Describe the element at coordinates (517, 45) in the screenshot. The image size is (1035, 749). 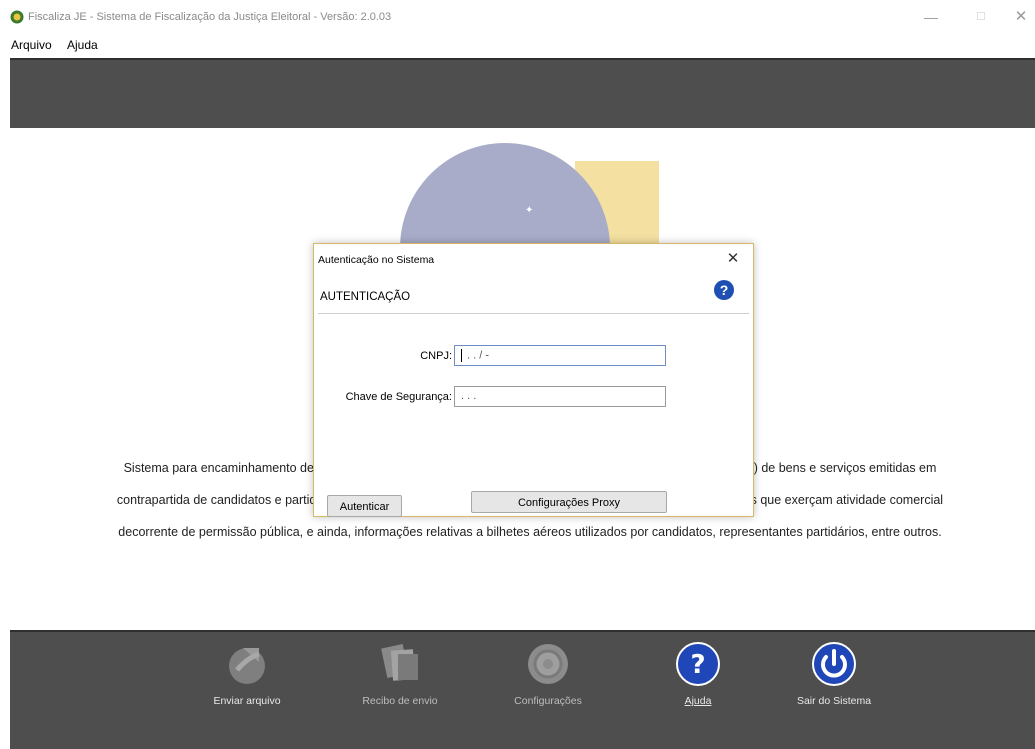
I see `menu-bar: Arquivo Ajuda` at that location.